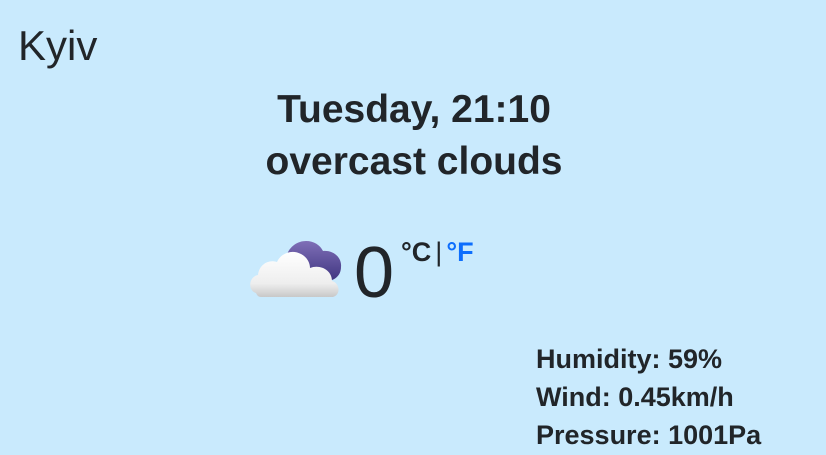  What do you see at coordinates (58, 45) in the screenshot?
I see `city-name: Kyiv` at bounding box center [58, 45].